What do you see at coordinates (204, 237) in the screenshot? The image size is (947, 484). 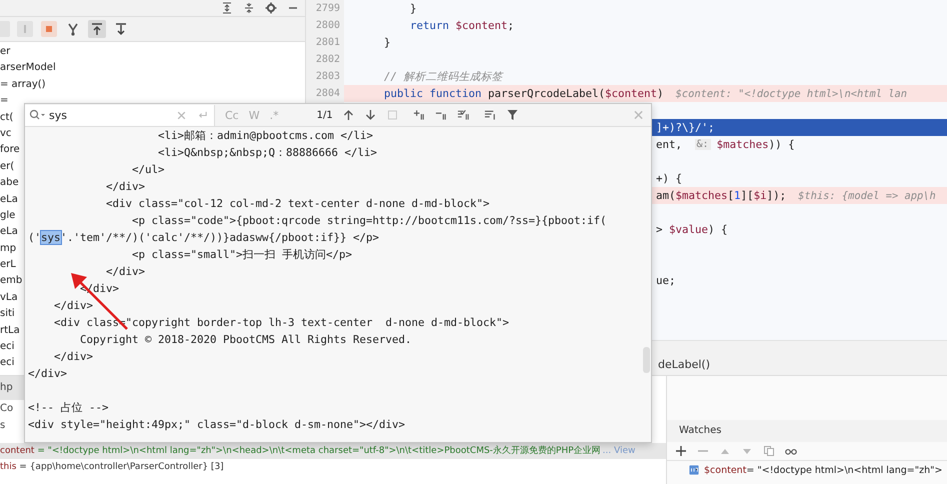 I see `code-line: ('sys'.'tem'/**/)('calc'/**/))}adasww{/pboot:if}} </p>` at bounding box center [204, 237].